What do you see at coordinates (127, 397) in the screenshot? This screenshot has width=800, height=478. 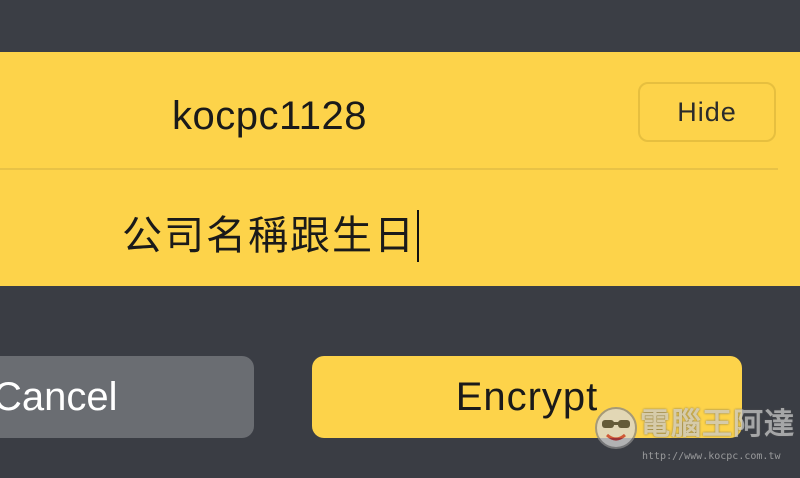 I see `cancel-button: Cancel` at bounding box center [127, 397].